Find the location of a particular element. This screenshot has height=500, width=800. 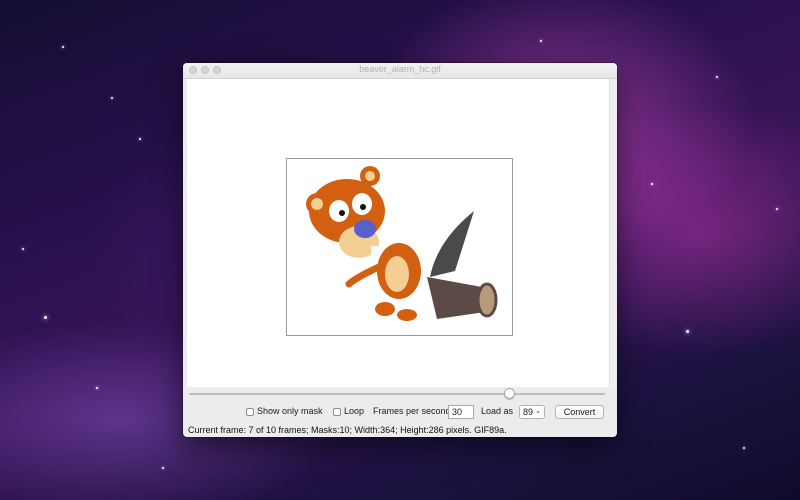

load-as-dropdown: 89 ⌄ is located at coordinates (532, 412).